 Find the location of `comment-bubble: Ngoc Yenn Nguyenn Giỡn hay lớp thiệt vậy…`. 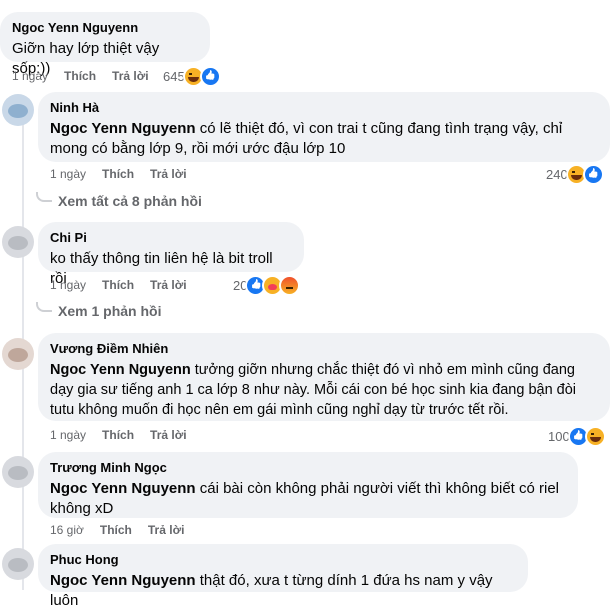

comment-bubble: Ngoc Yenn Nguyenn Giỡn hay lớp thiệt vậy… is located at coordinates (105, 44).